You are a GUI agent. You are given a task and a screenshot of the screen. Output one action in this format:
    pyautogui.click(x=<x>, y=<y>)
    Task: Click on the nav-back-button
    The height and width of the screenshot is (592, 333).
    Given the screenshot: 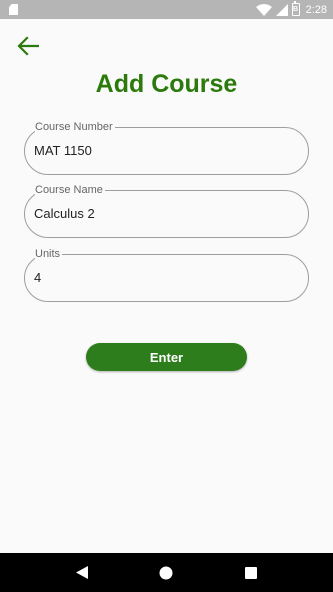 What is the action you would take?
    pyautogui.click(x=82, y=573)
    